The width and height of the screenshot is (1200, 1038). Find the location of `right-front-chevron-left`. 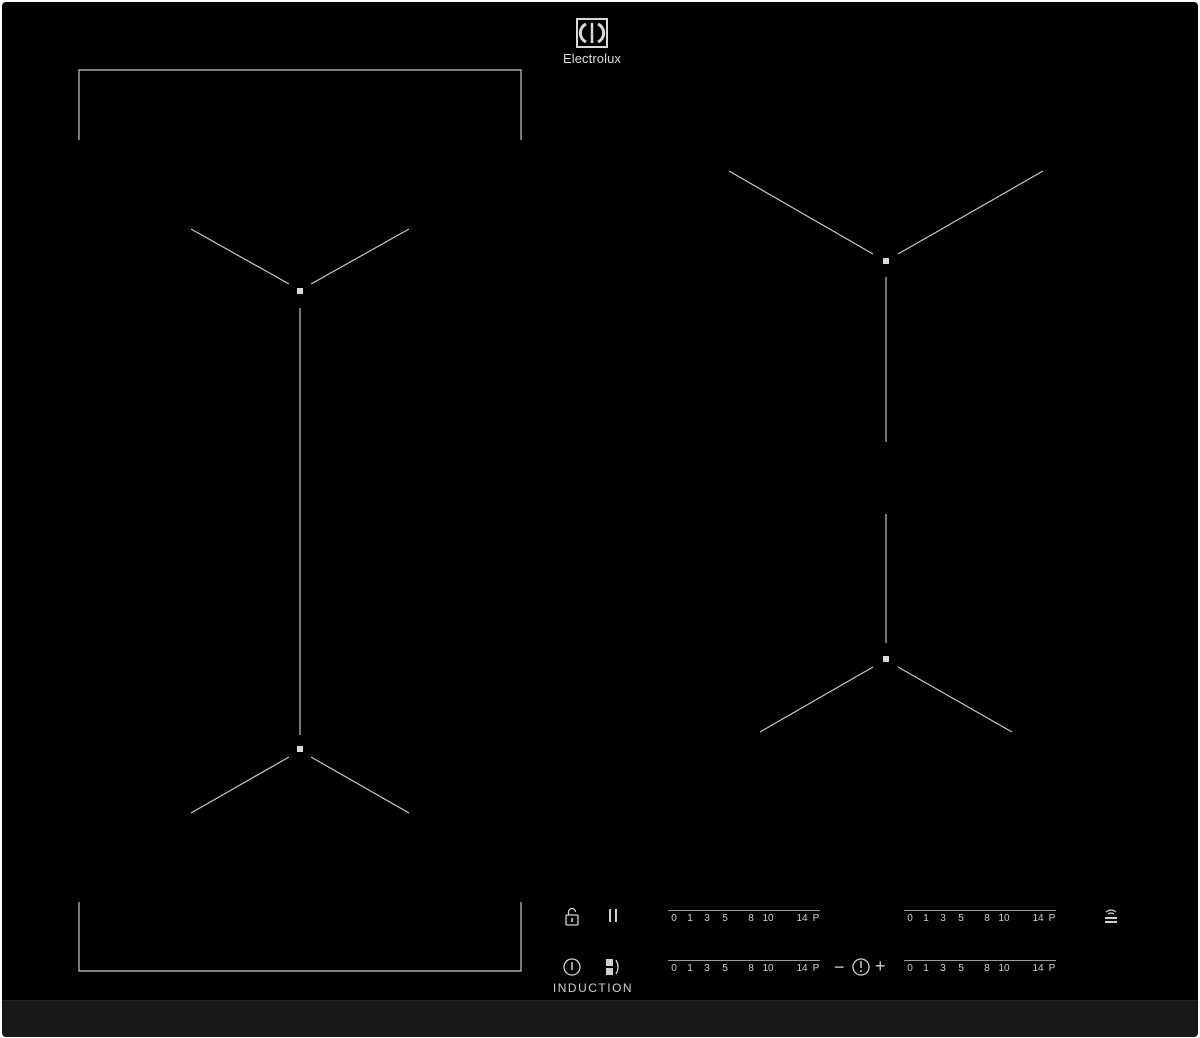

right-front-chevron-left is located at coordinates (816, 699).